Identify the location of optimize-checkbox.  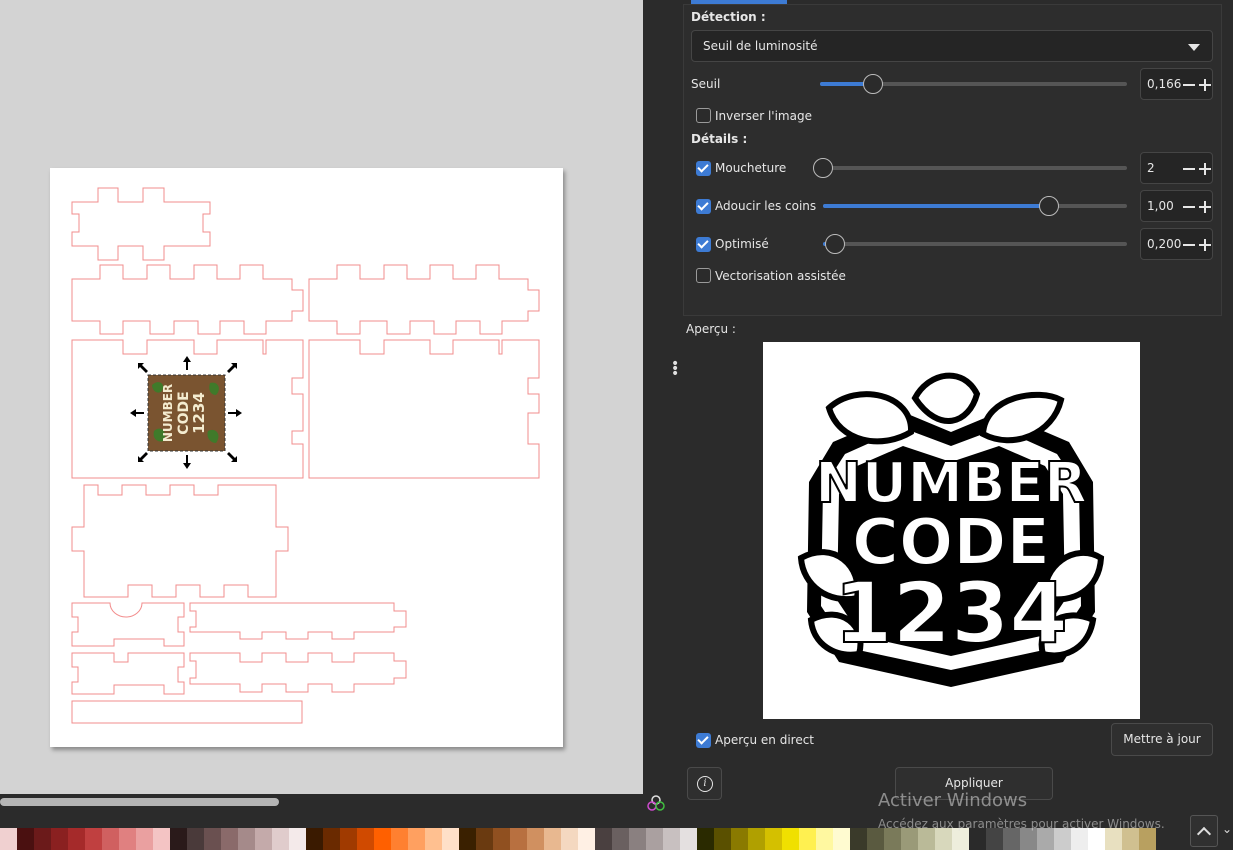
(703, 244).